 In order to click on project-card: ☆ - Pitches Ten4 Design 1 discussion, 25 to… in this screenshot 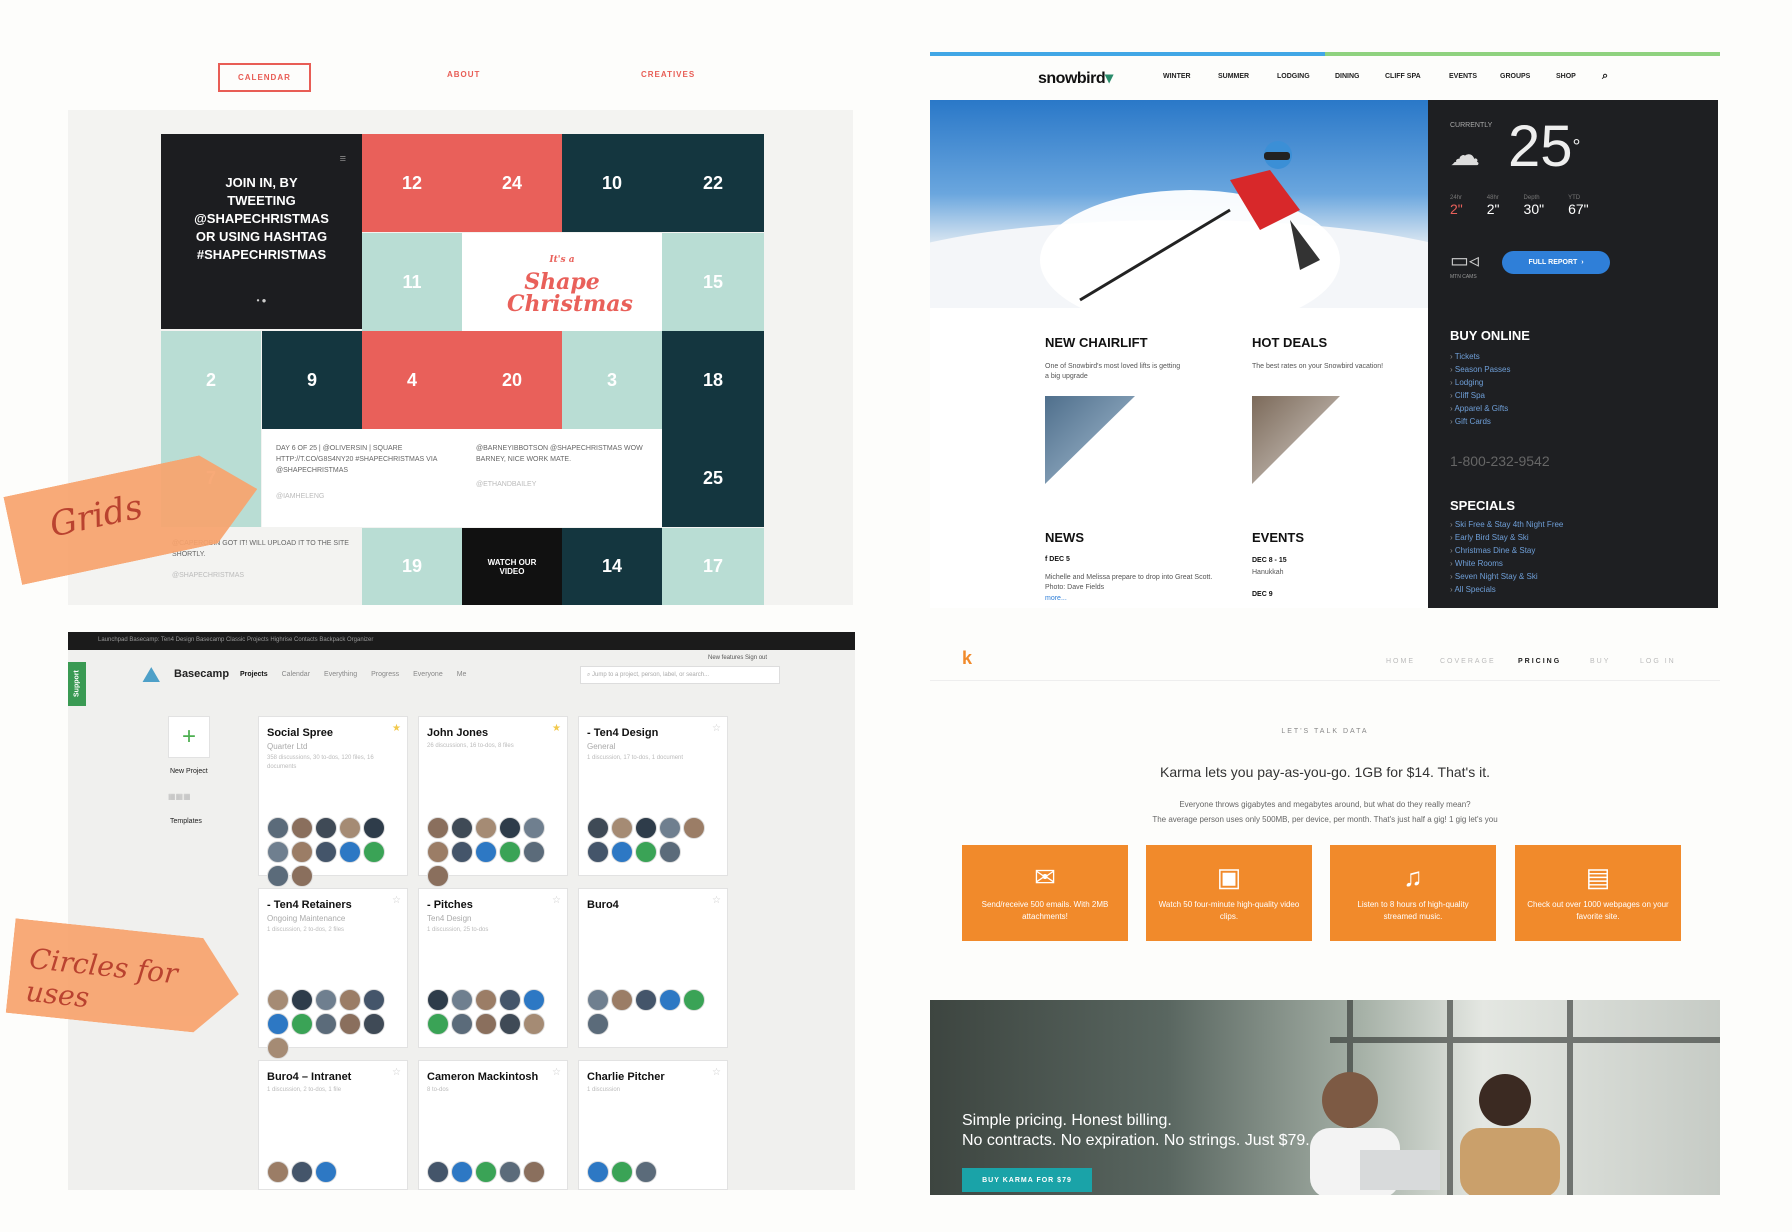, I will do `click(493, 968)`.